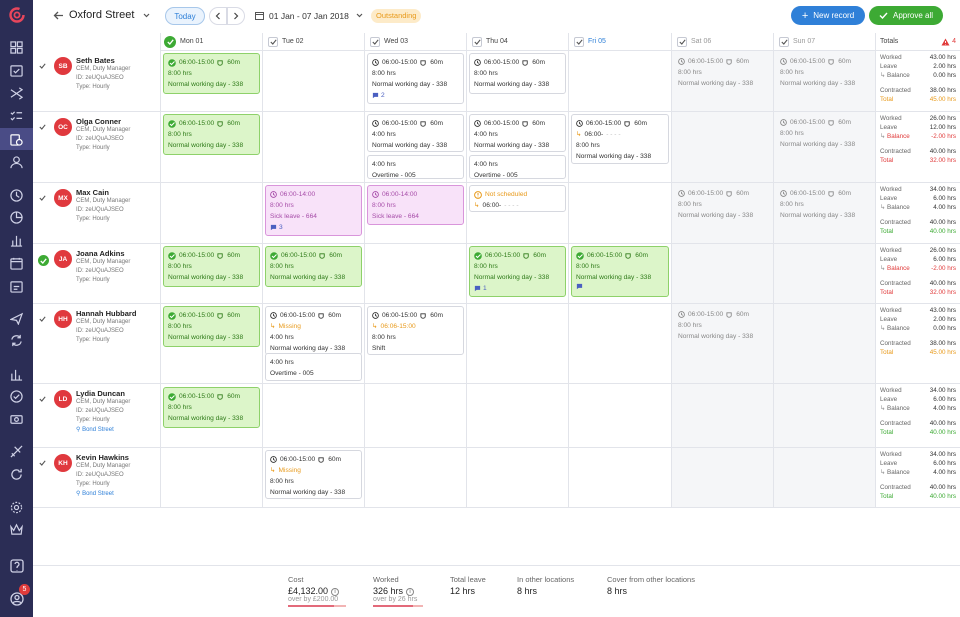 The image size is (960, 617). I want to click on day-cell: 06:00-14:00 8:00 hrs Sick leave - 664, so click(415, 213).